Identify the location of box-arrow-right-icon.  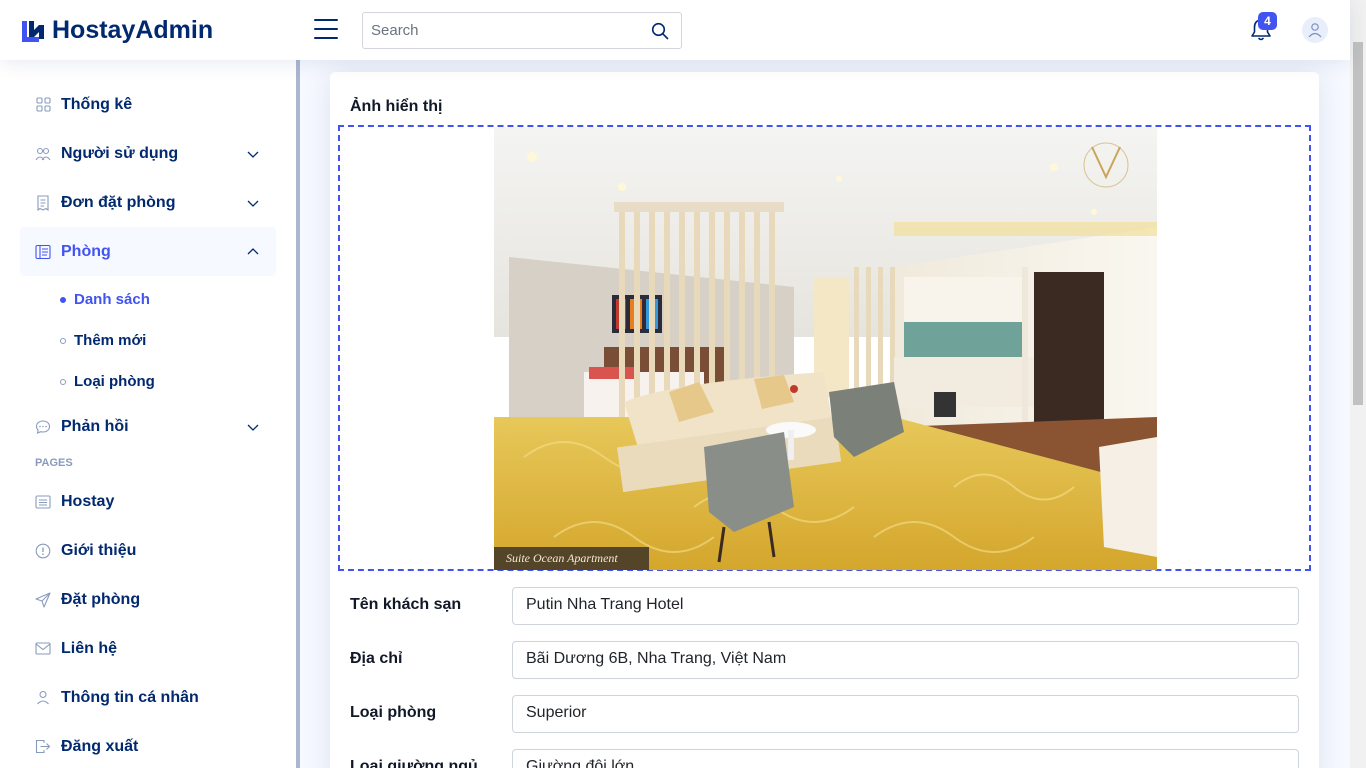
(43, 747).